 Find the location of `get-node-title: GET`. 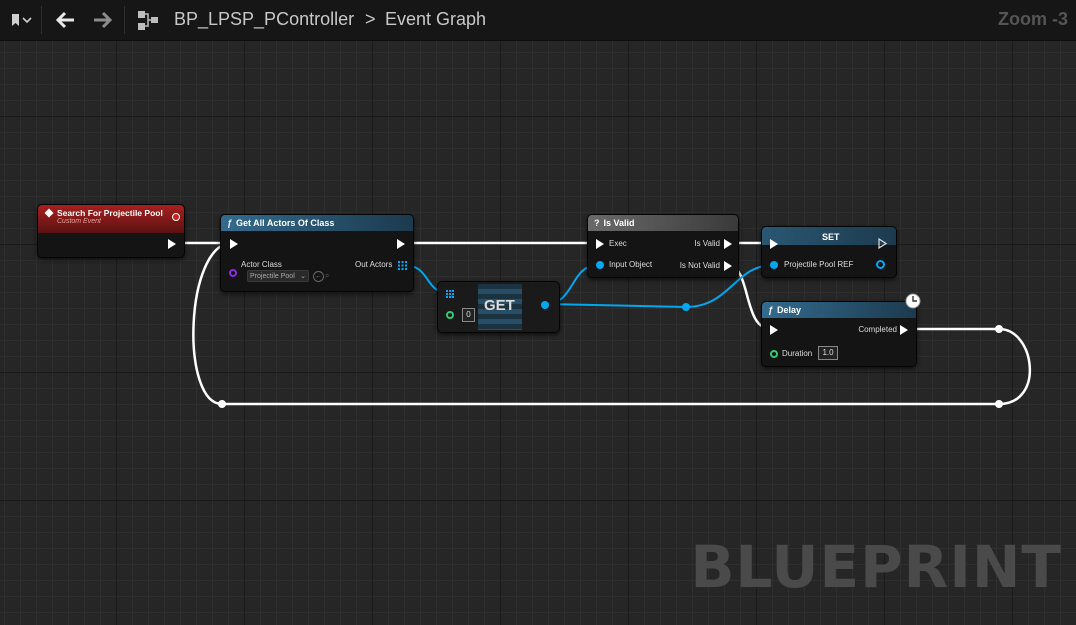

get-node-title: GET is located at coordinates (499, 305).